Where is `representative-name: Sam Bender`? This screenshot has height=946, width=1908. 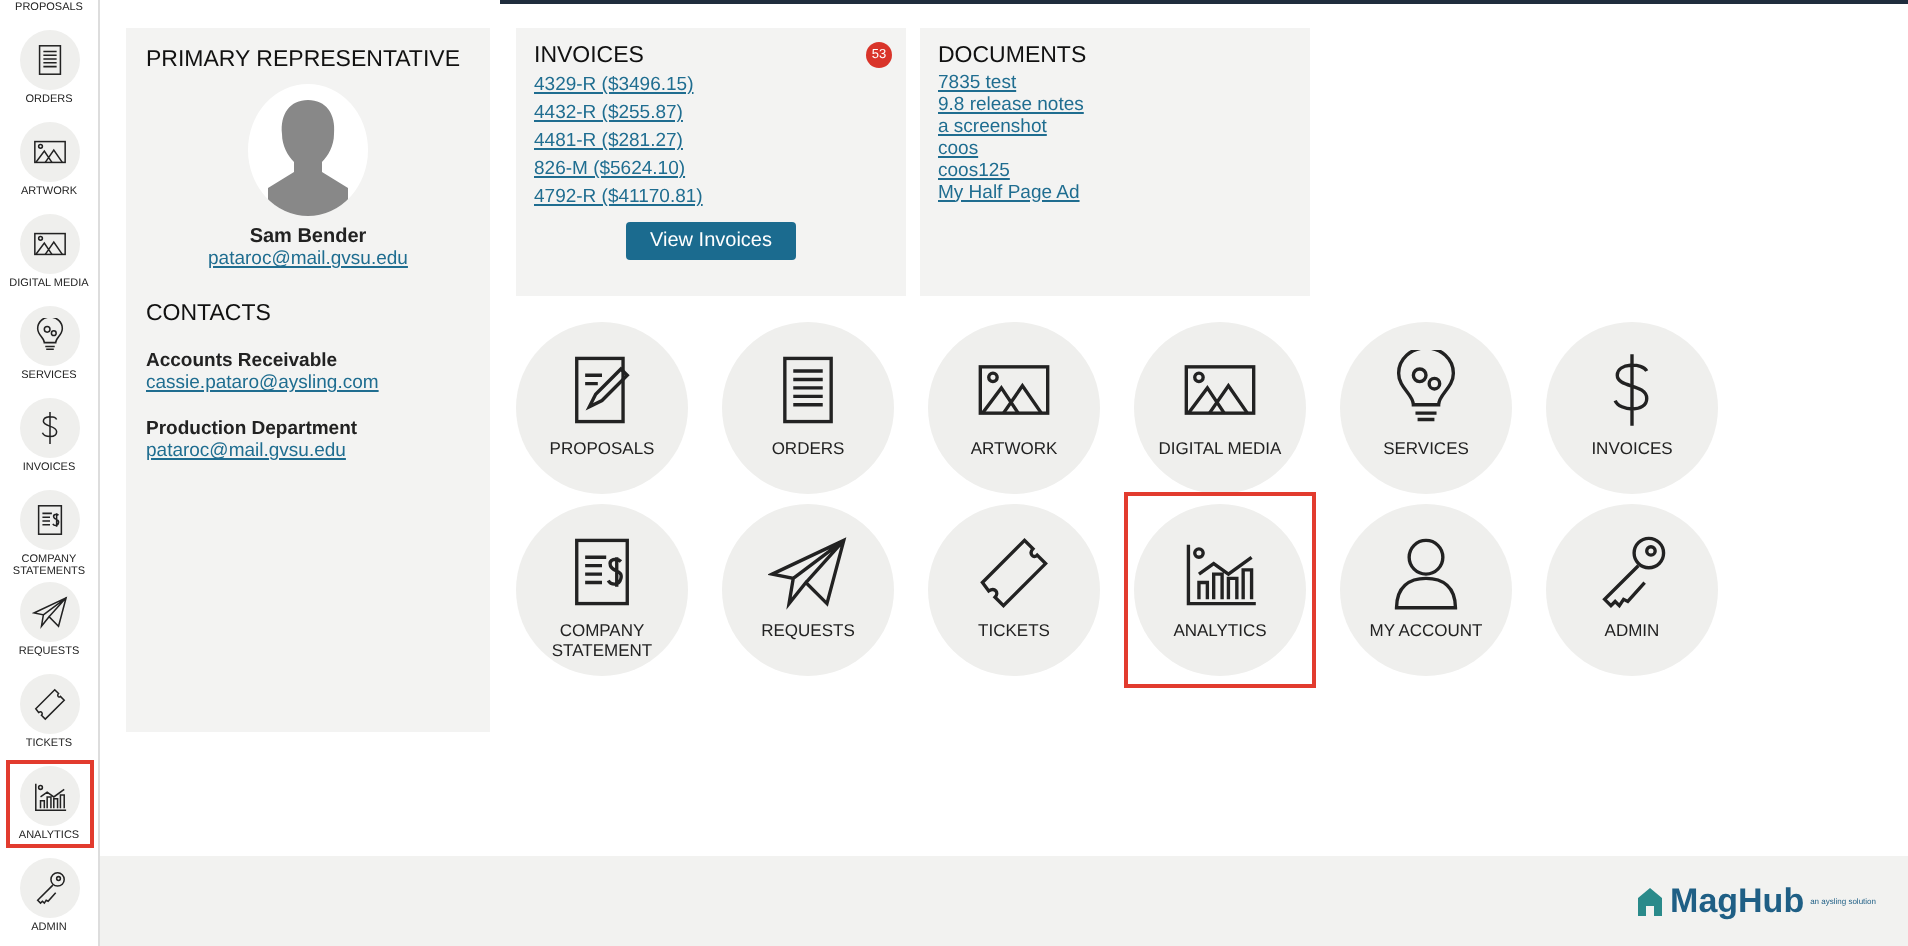 representative-name: Sam Bender is located at coordinates (308, 237).